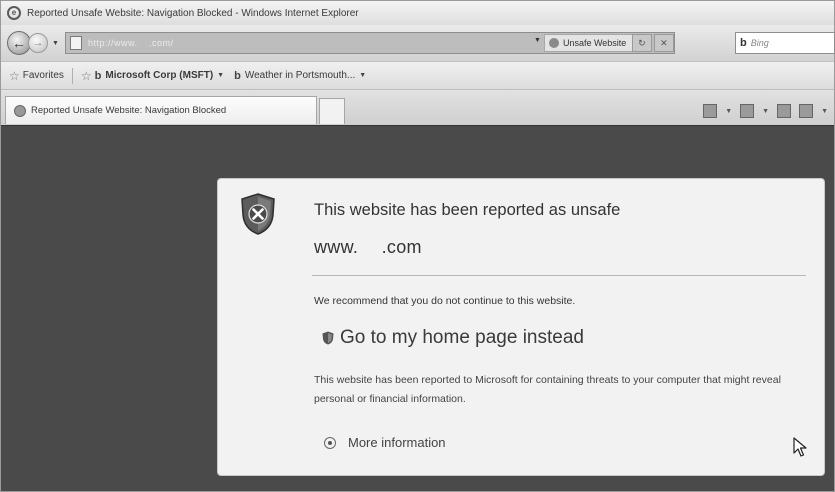 This screenshot has width=835, height=492. I want to click on ie-logo-icon: e, so click(14, 13).